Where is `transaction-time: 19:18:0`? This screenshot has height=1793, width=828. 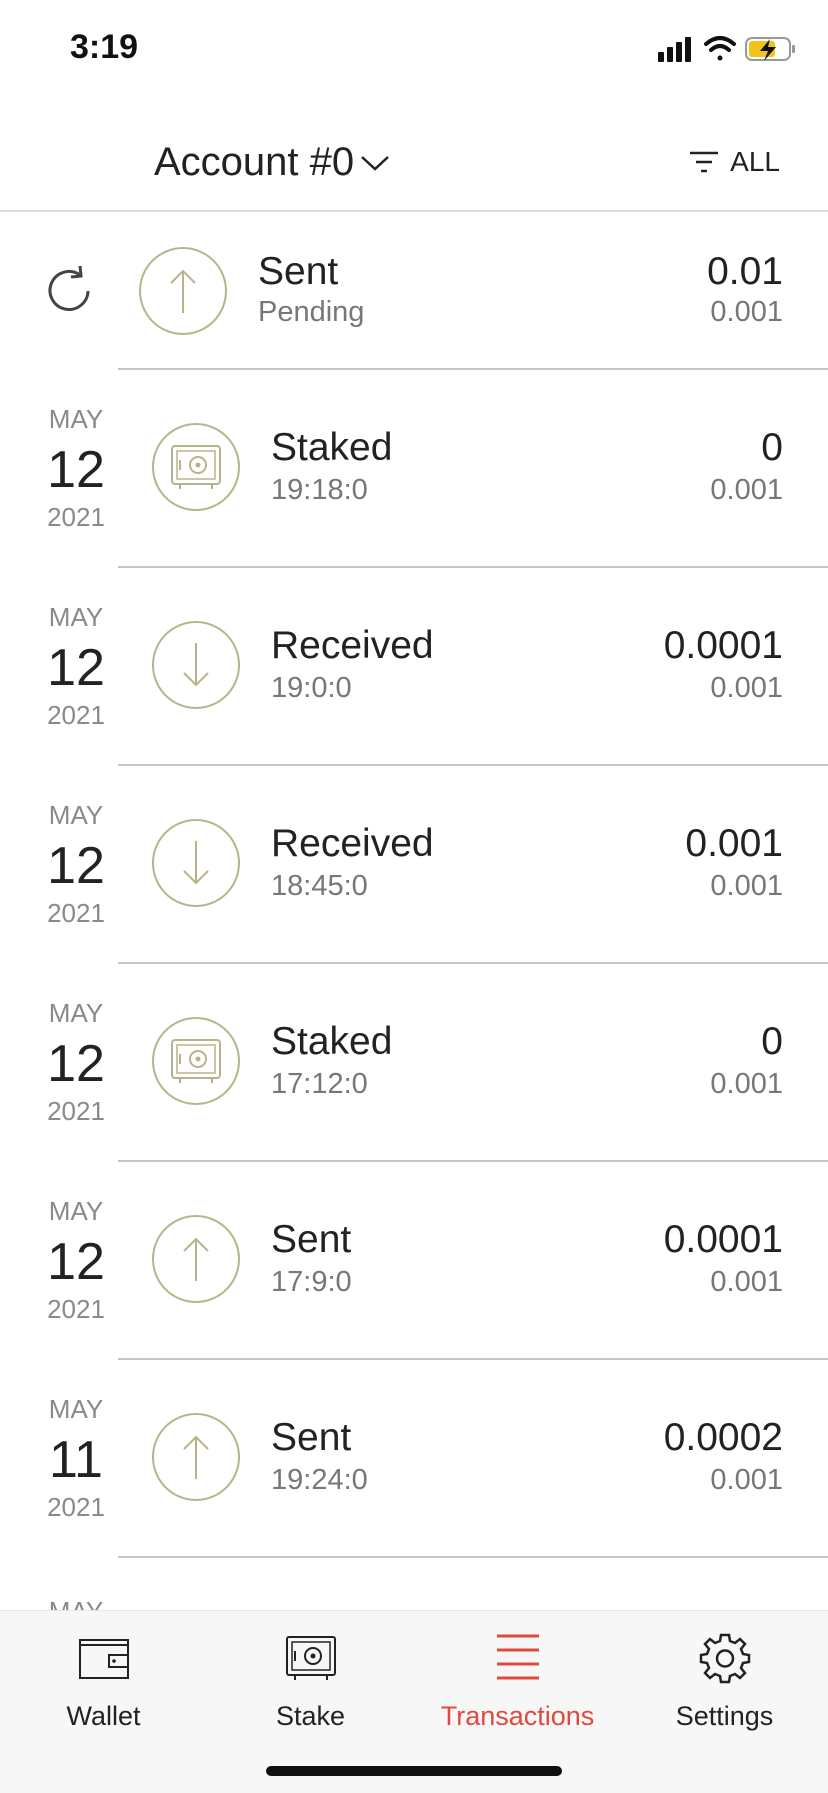
transaction-time: 19:18:0 is located at coordinates (319, 490).